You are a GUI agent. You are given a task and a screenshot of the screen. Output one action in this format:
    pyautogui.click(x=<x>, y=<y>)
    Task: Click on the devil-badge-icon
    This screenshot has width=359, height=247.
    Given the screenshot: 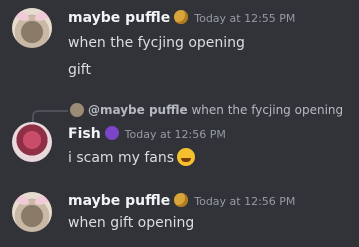 What is the action you would take?
    pyautogui.click(x=111, y=133)
    